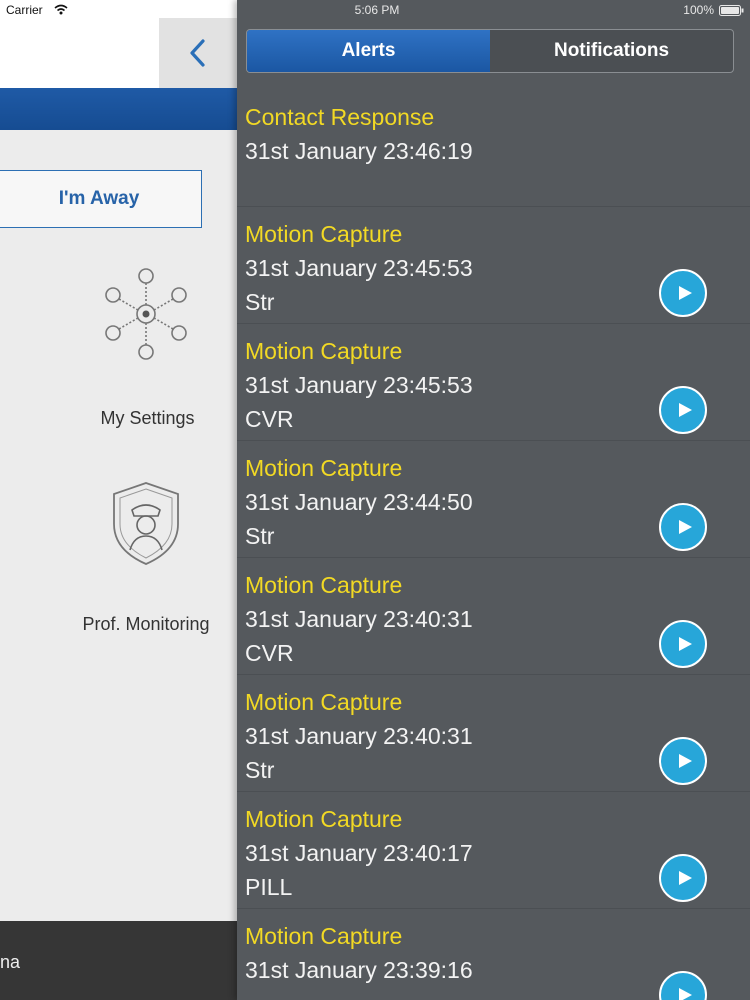 The width and height of the screenshot is (750, 1000). Describe the element at coordinates (731, 10) in the screenshot. I see `battery-icon` at that location.